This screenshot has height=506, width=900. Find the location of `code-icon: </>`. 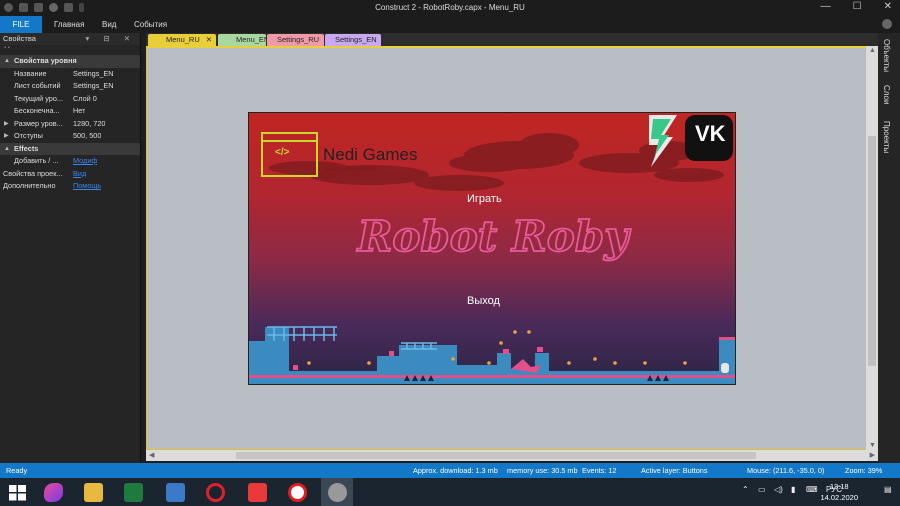

code-icon: </> is located at coordinates (282, 152).